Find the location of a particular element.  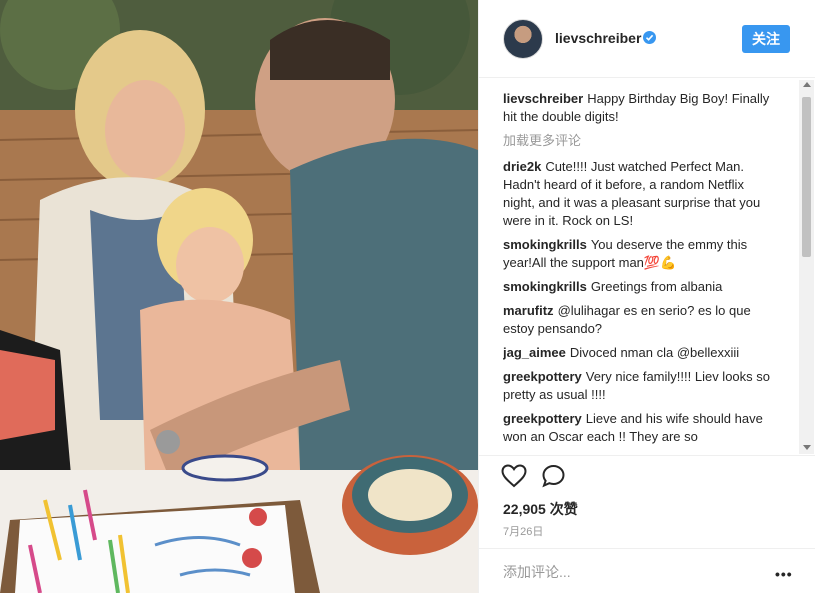

load-more-comments-link: 加载更多评论 is located at coordinates (641, 141).